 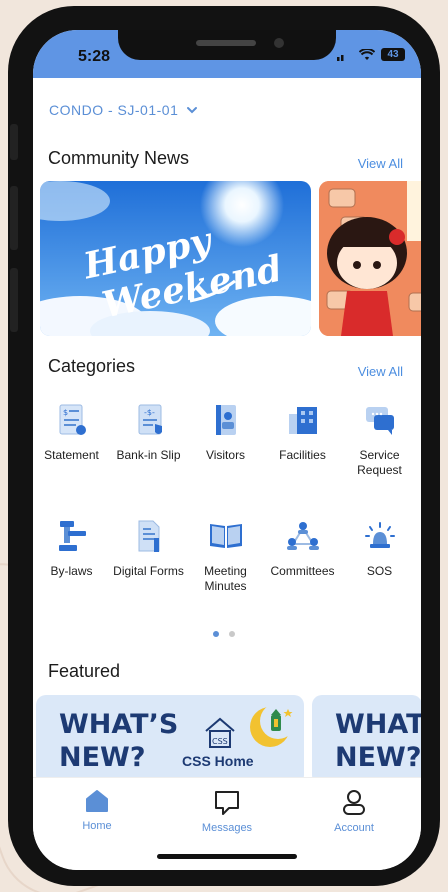 I want to click on categories-title: Categories, so click(x=92, y=366).